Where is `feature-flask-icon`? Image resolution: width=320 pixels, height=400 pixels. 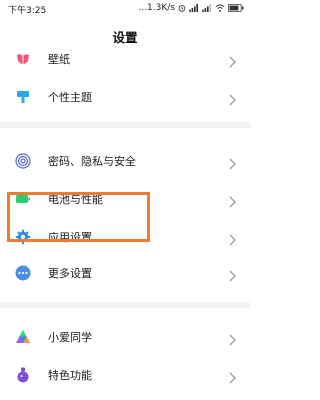 feature-flask-icon is located at coordinates (23, 375).